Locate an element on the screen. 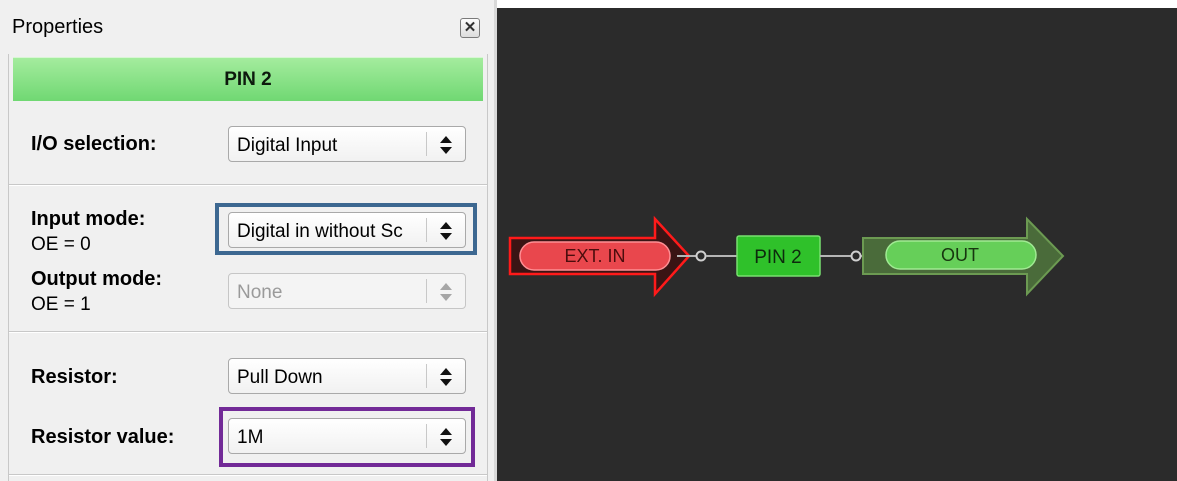 Image resolution: width=1177 pixels, height=481 pixels. panel-title: Properties is located at coordinates (58, 27).